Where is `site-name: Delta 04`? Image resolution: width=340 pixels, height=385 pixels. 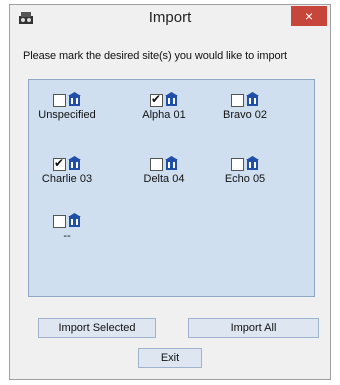 site-name: Delta 04 is located at coordinates (164, 179).